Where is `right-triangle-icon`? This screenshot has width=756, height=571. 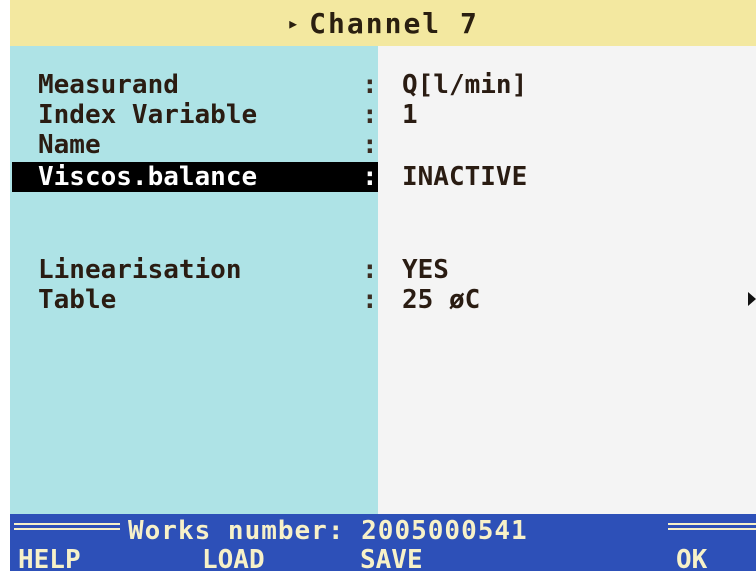 right-triangle-icon is located at coordinates (752, 299).